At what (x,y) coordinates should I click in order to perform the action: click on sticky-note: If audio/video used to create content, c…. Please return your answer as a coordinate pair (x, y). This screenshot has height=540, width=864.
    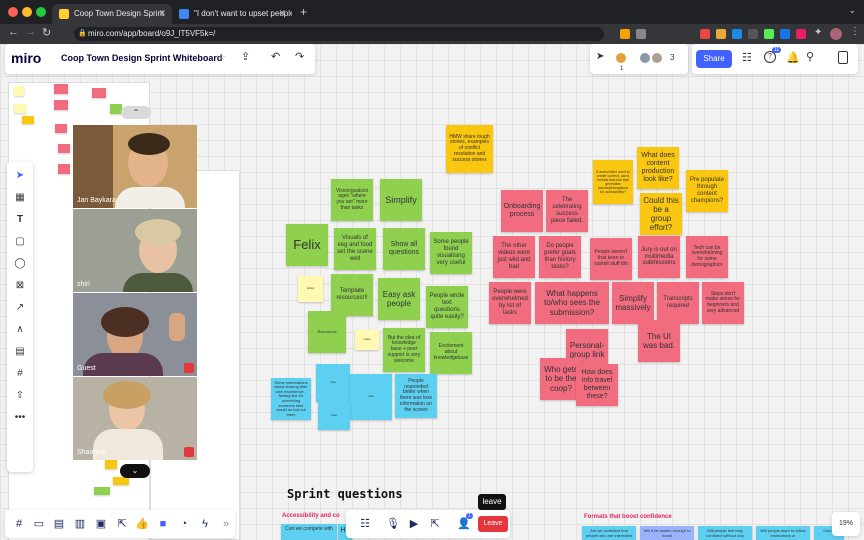
    Looking at the image, I should click on (613, 182).